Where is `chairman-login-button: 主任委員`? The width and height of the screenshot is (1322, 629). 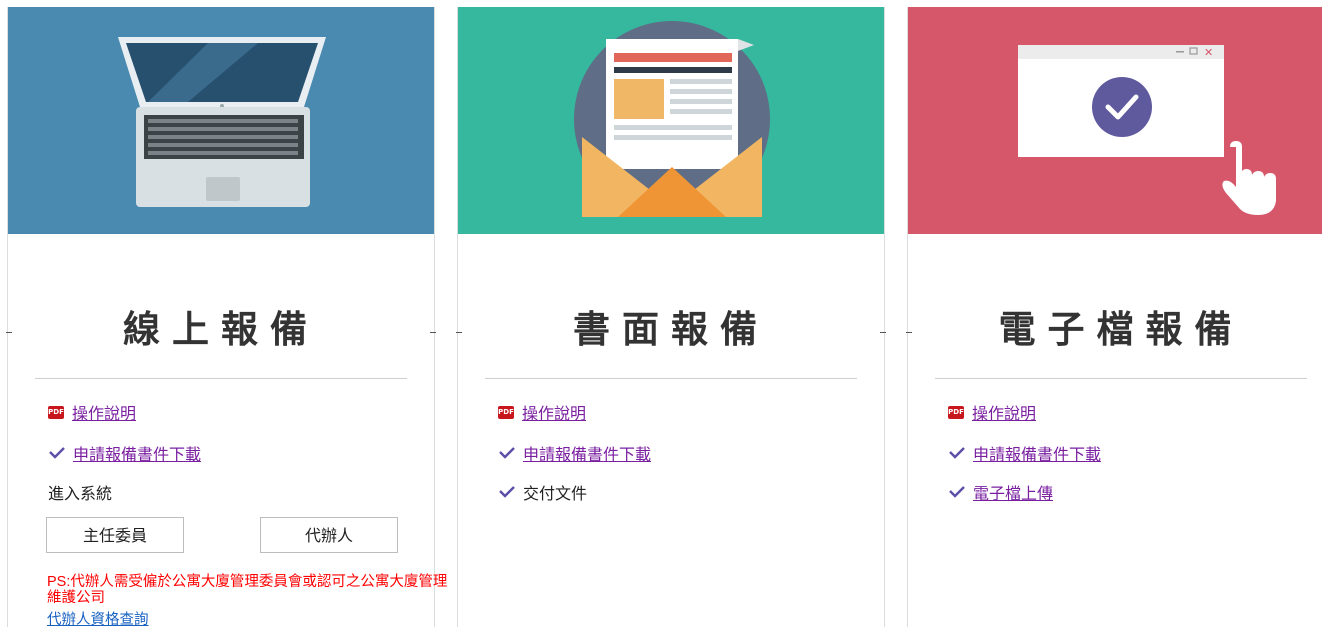 chairman-login-button: 主任委員 is located at coordinates (115, 535).